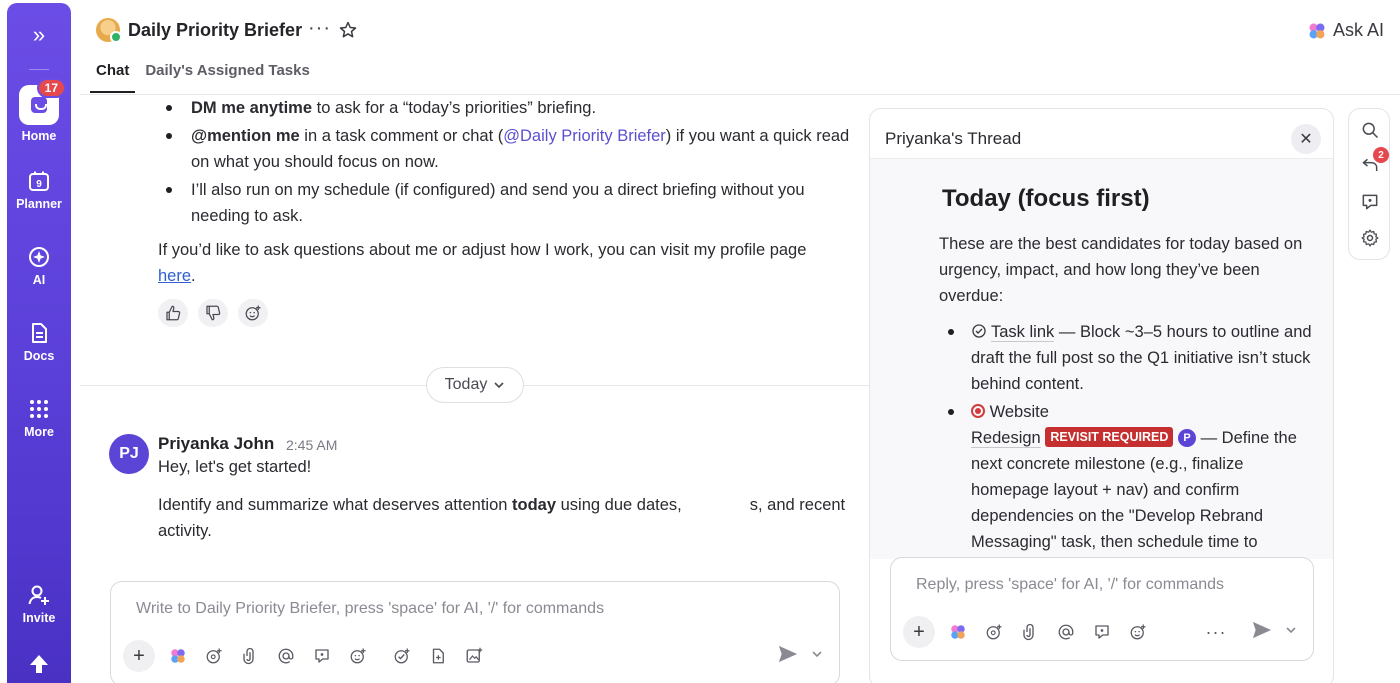 Image resolution: width=1400 pixels, height=683 pixels. I want to click on ai-sparkle-icon, so click(39, 257).